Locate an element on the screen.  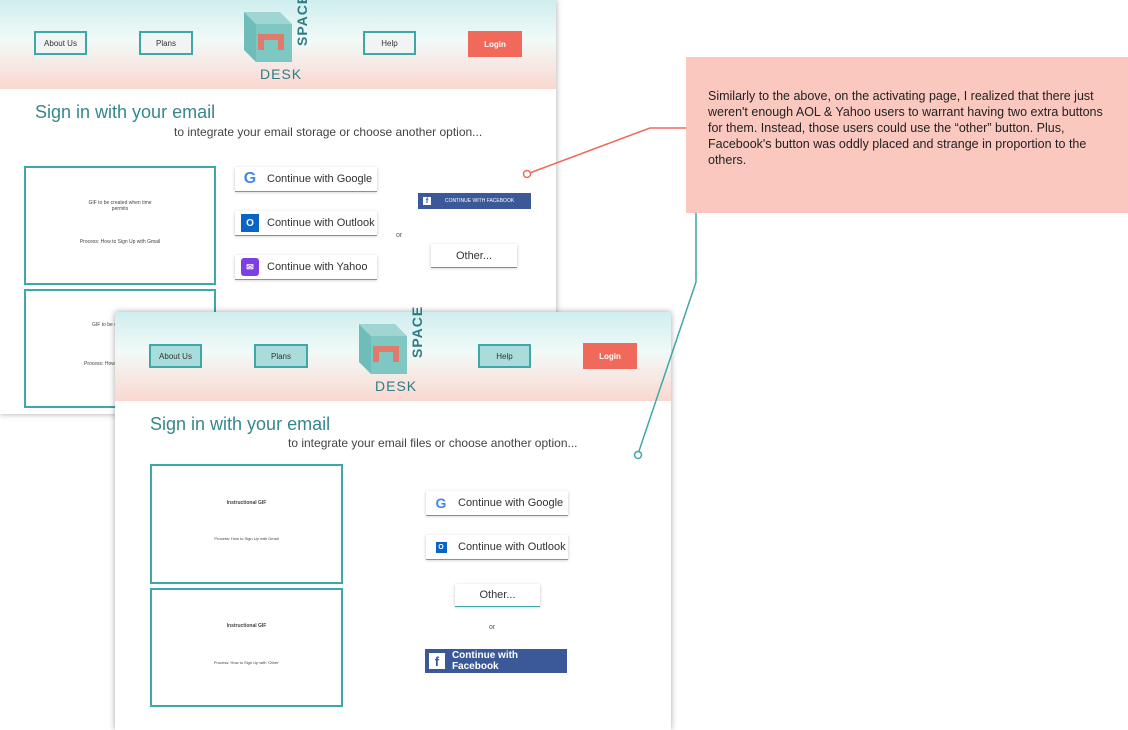
annotation-connectors is located at coordinates (609, 293).